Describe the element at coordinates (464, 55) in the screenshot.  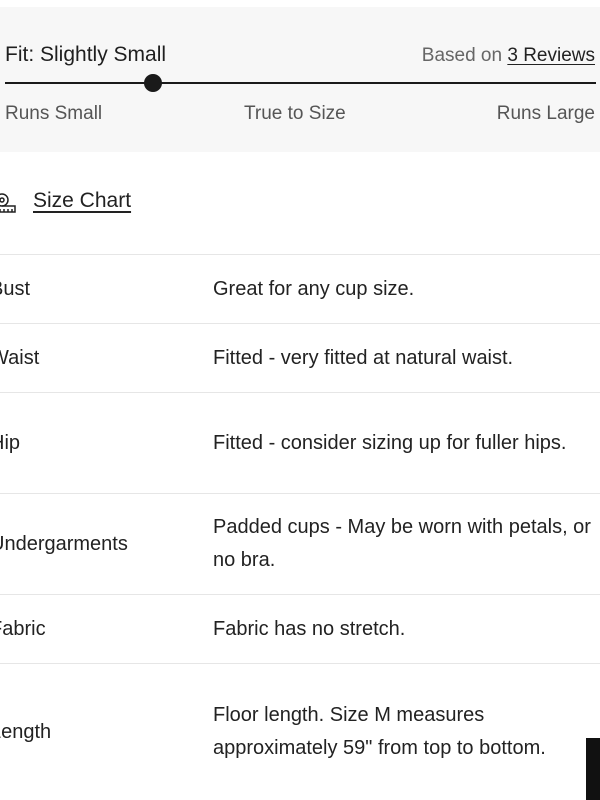
I see `based-on-prefix: Based on` at that location.